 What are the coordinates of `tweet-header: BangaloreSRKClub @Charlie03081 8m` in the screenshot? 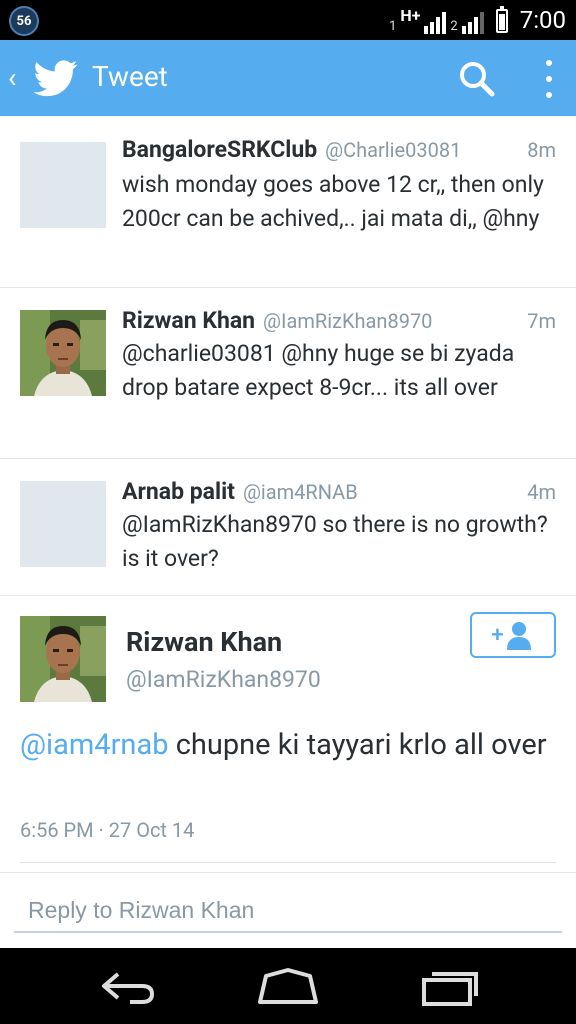 It's located at (339, 149).